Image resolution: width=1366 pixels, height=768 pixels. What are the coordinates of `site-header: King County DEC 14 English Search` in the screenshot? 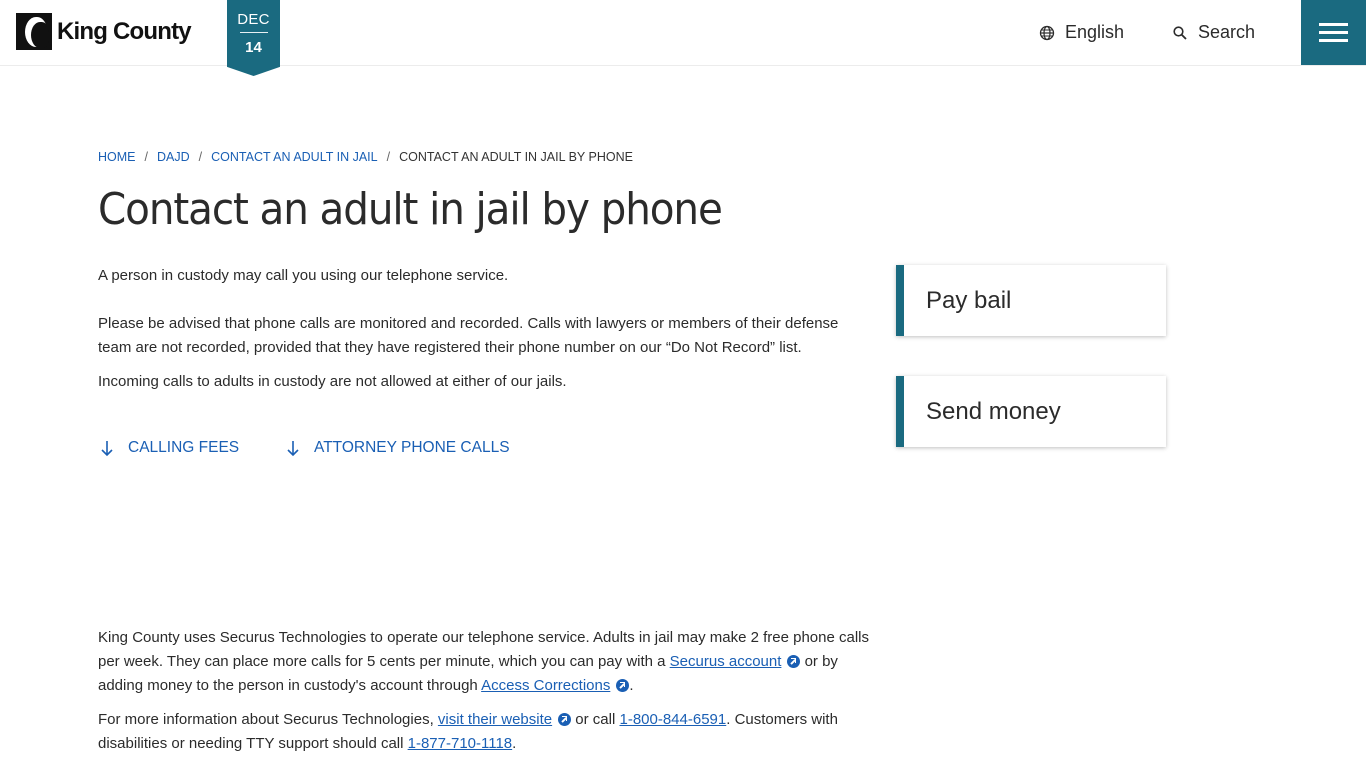 It's located at (683, 38).